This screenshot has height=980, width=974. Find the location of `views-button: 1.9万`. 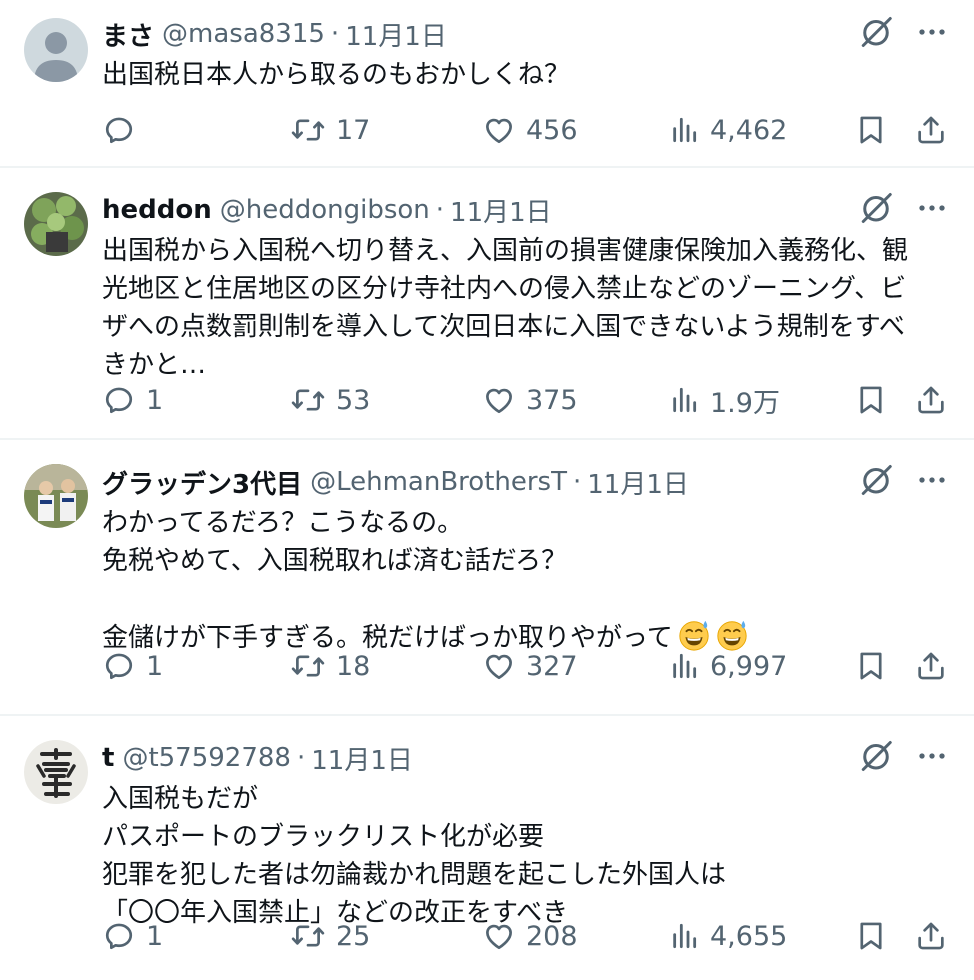

views-button: 1.9万 is located at coordinates (724, 400).